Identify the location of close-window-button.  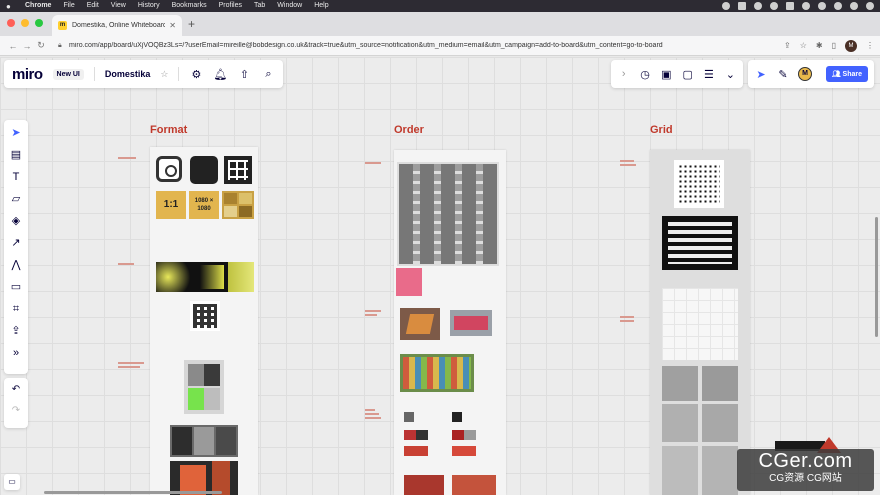
(11, 23).